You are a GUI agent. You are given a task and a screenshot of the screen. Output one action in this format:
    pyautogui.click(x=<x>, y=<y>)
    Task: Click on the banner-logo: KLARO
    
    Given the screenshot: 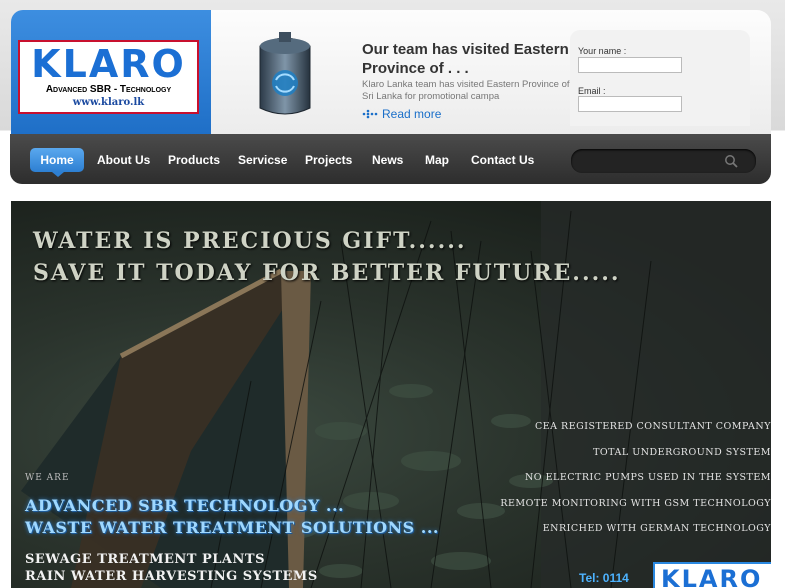 What is the action you would take?
    pyautogui.click(x=712, y=575)
    